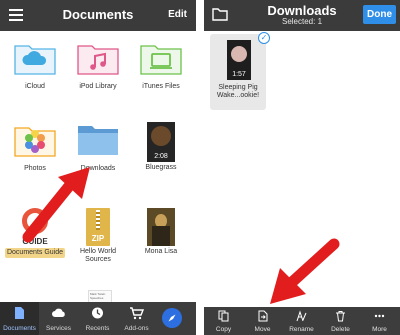 The image size is (400, 335). I want to click on page-title: Documents, so click(98, 14).